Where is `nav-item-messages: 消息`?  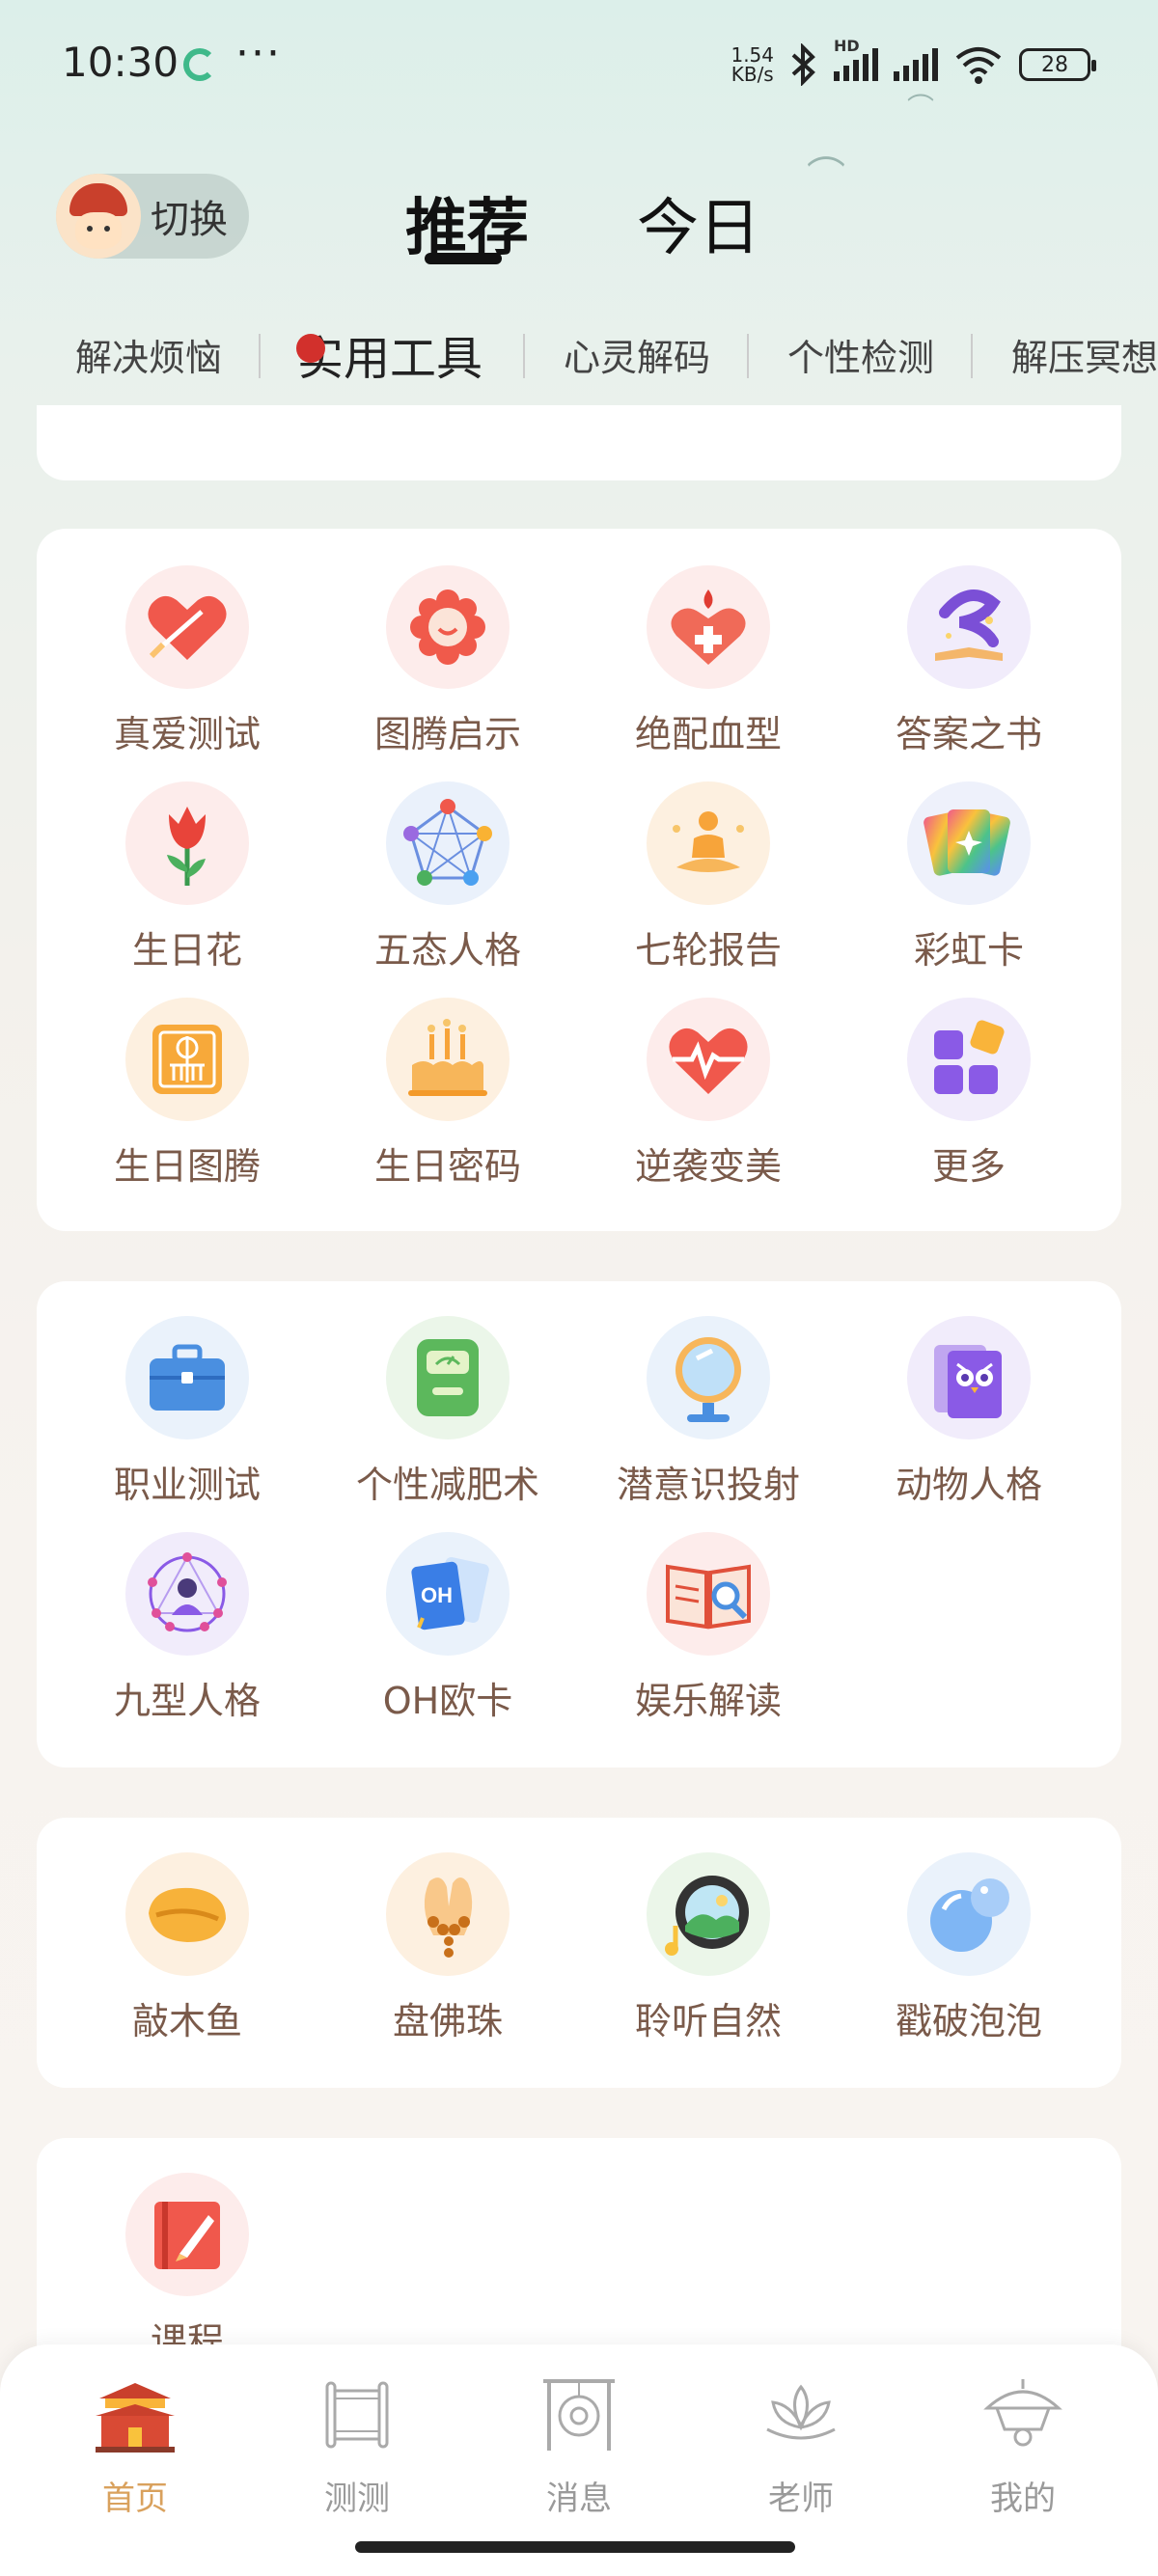
nav-item-messages: 消息 is located at coordinates (579, 2444).